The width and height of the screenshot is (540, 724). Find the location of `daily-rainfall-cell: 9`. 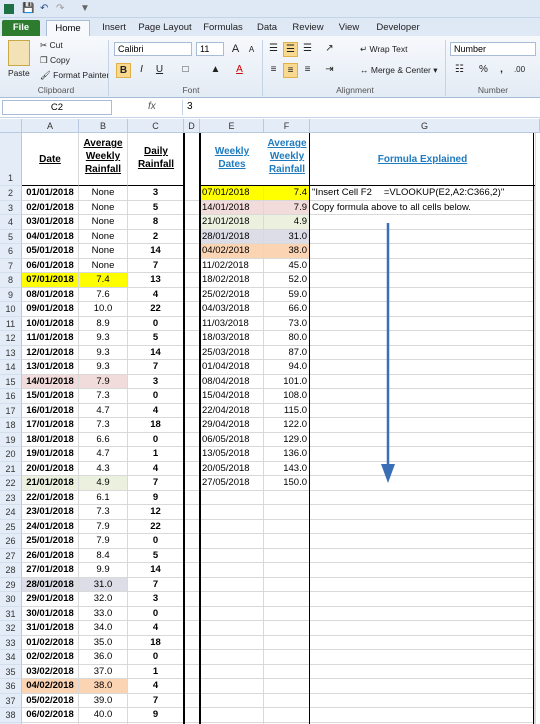

daily-rainfall-cell: 9 is located at coordinates (156, 715).